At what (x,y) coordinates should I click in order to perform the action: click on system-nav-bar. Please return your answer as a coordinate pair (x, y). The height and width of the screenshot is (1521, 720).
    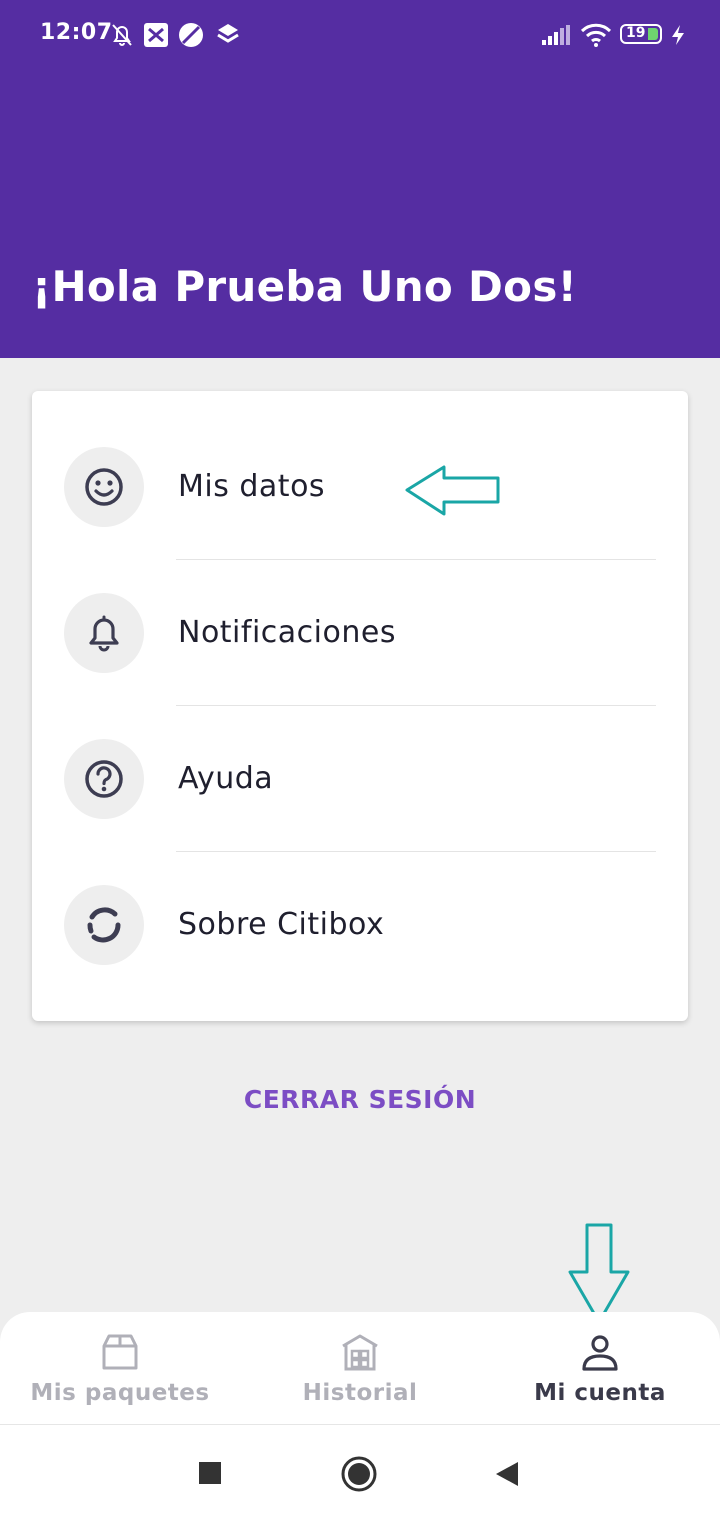
    Looking at the image, I should click on (360, 1472).